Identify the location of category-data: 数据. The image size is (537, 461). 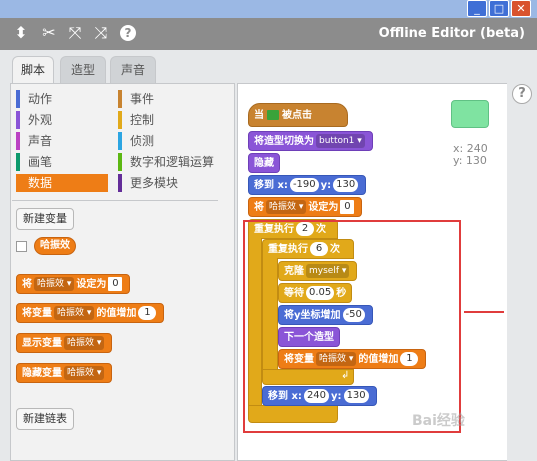
(62, 183).